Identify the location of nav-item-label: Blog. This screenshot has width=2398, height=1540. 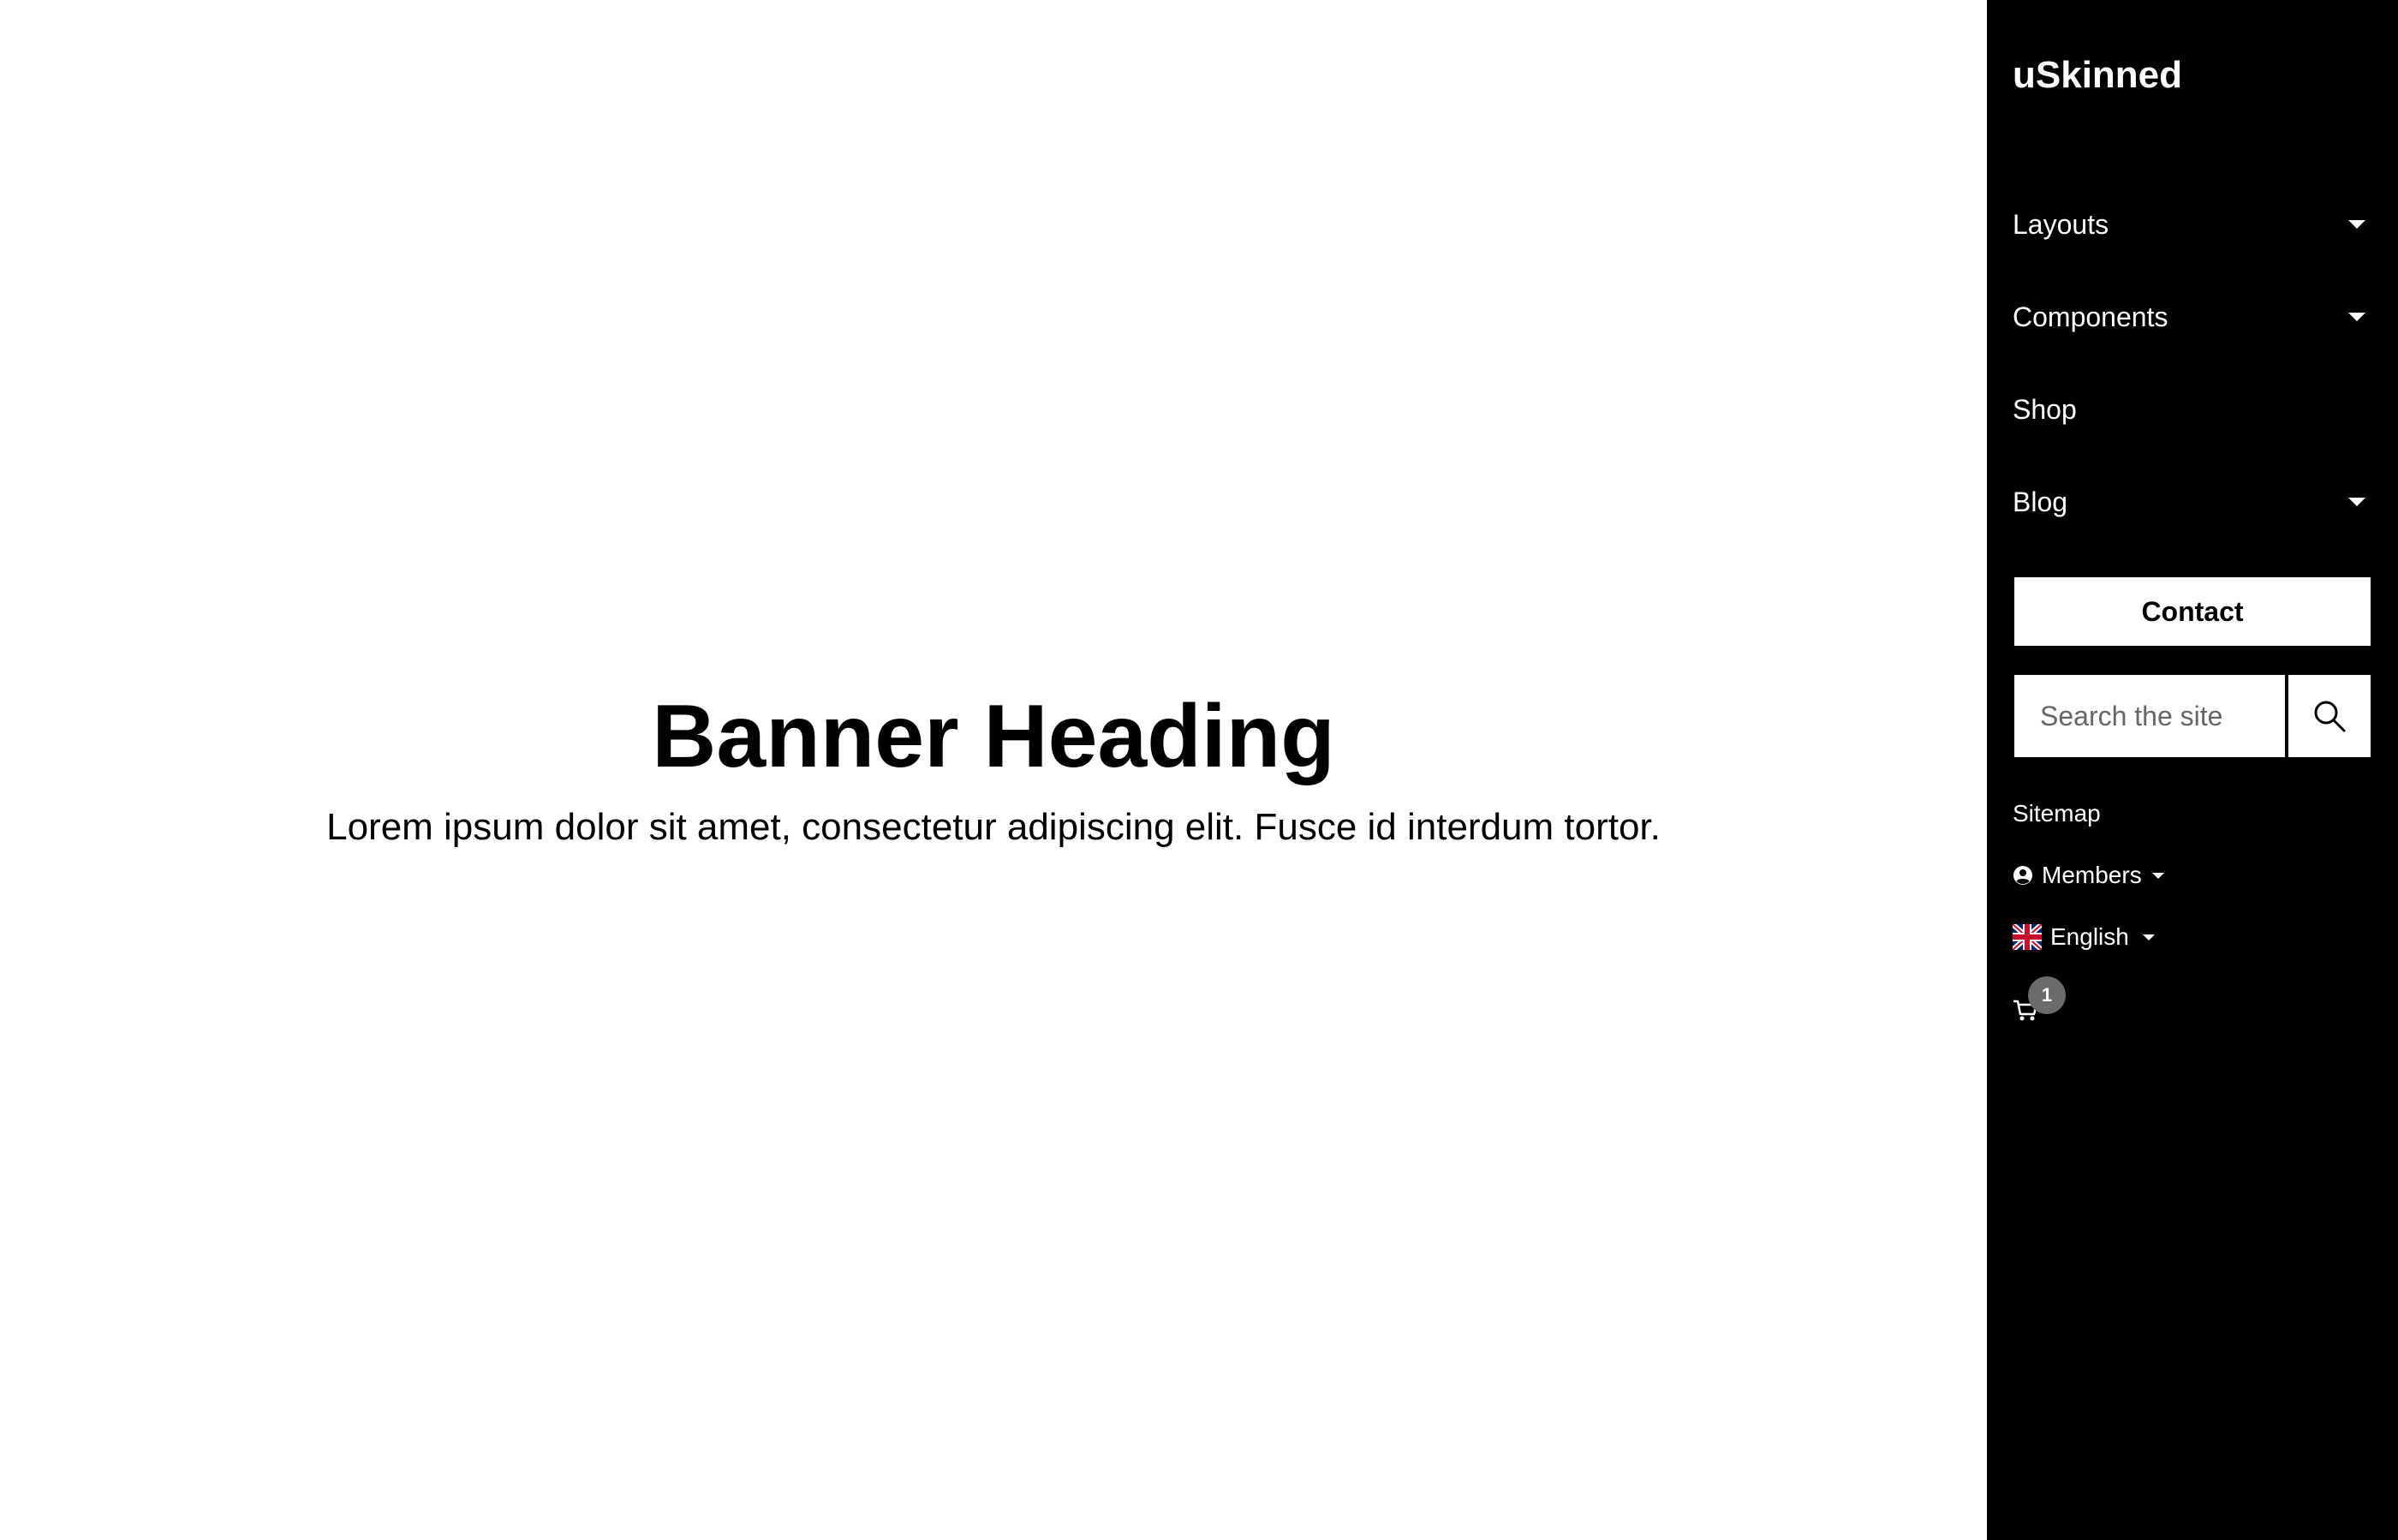
(2040, 501).